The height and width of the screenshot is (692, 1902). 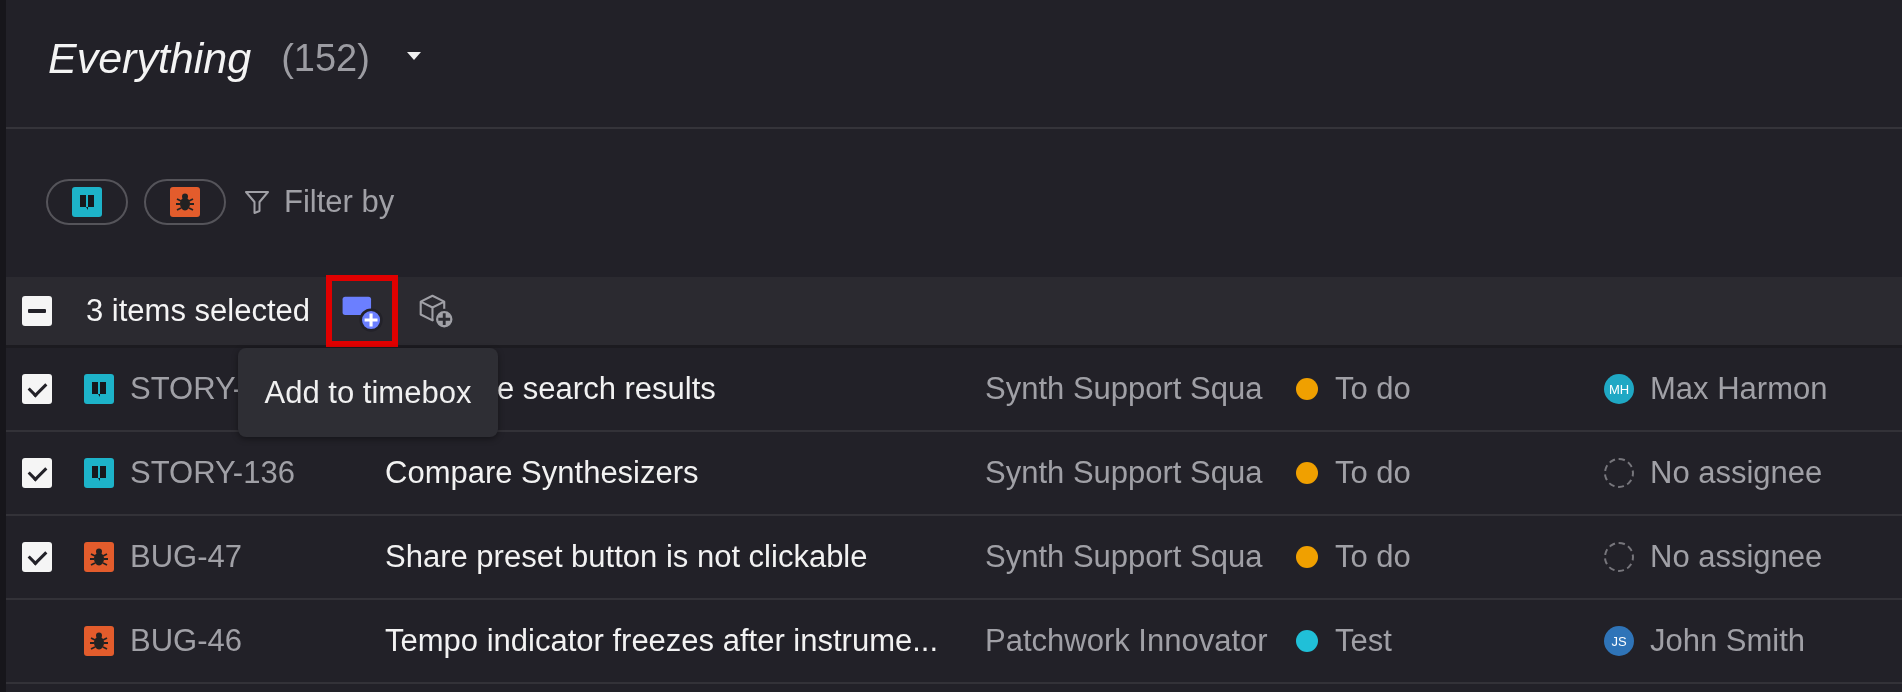 I want to click on filter-button: Filter by, so click(x=318, y=201).